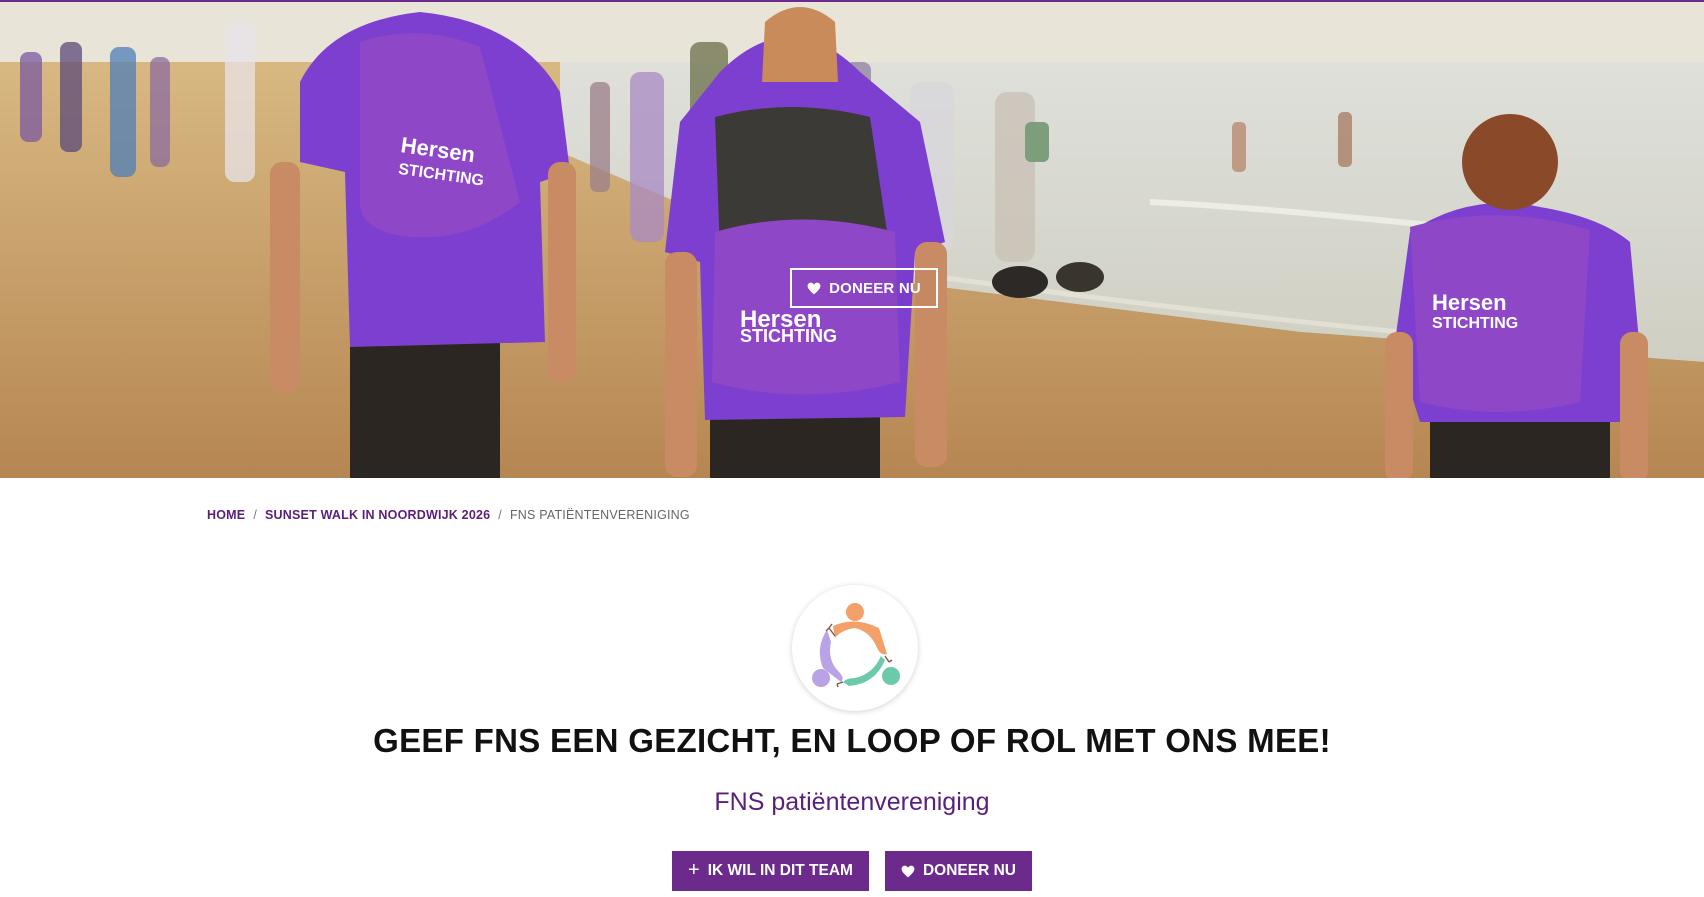 The image size is (1704, 897). Describe the element at coordinates (1469, 302) in the screenshot. I see `svg-text: Hersen` at that location.